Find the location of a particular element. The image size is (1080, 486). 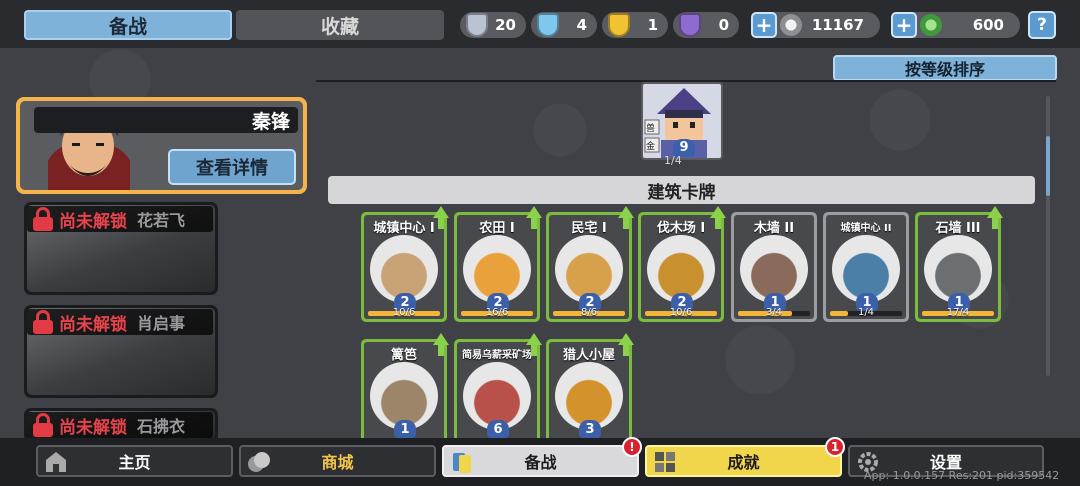

building-card: 伐木场 I 2 10/6 is located at coordinates (682, 264).